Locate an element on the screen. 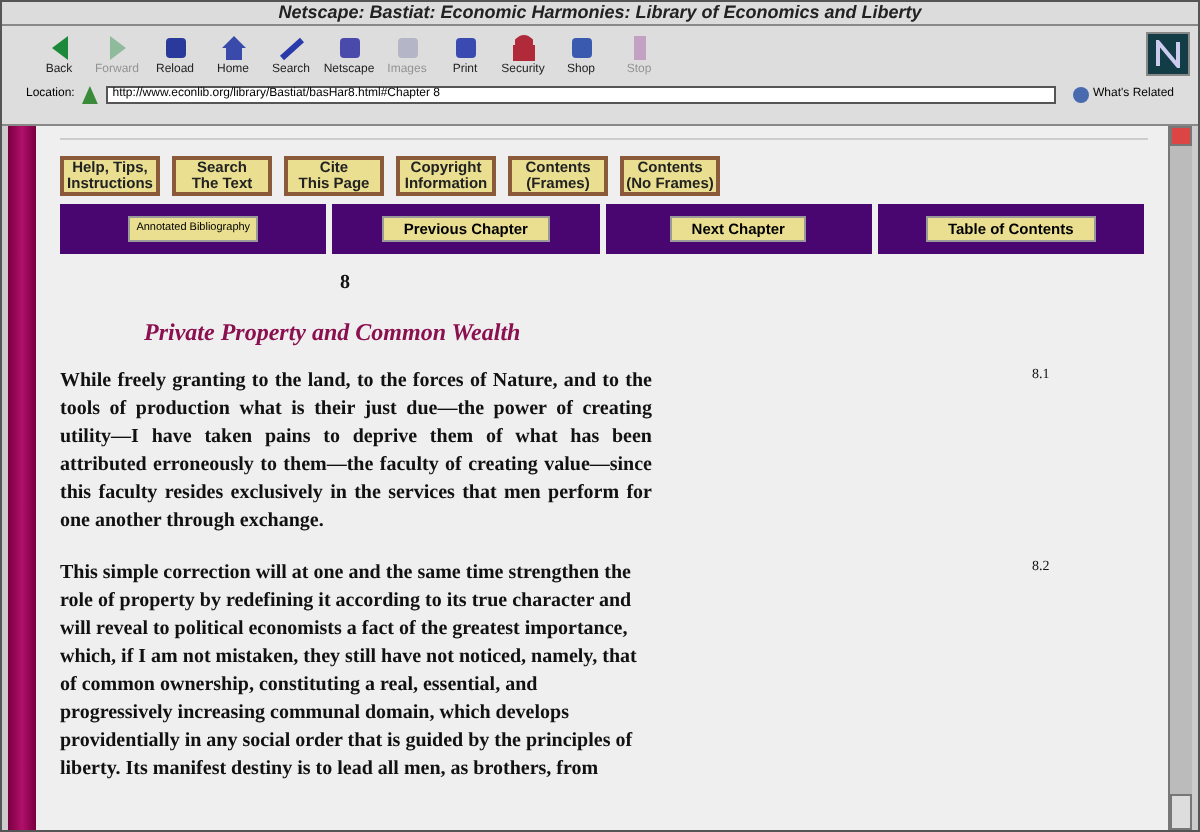  page-proxy-icon is located at coordinates (90, 94).